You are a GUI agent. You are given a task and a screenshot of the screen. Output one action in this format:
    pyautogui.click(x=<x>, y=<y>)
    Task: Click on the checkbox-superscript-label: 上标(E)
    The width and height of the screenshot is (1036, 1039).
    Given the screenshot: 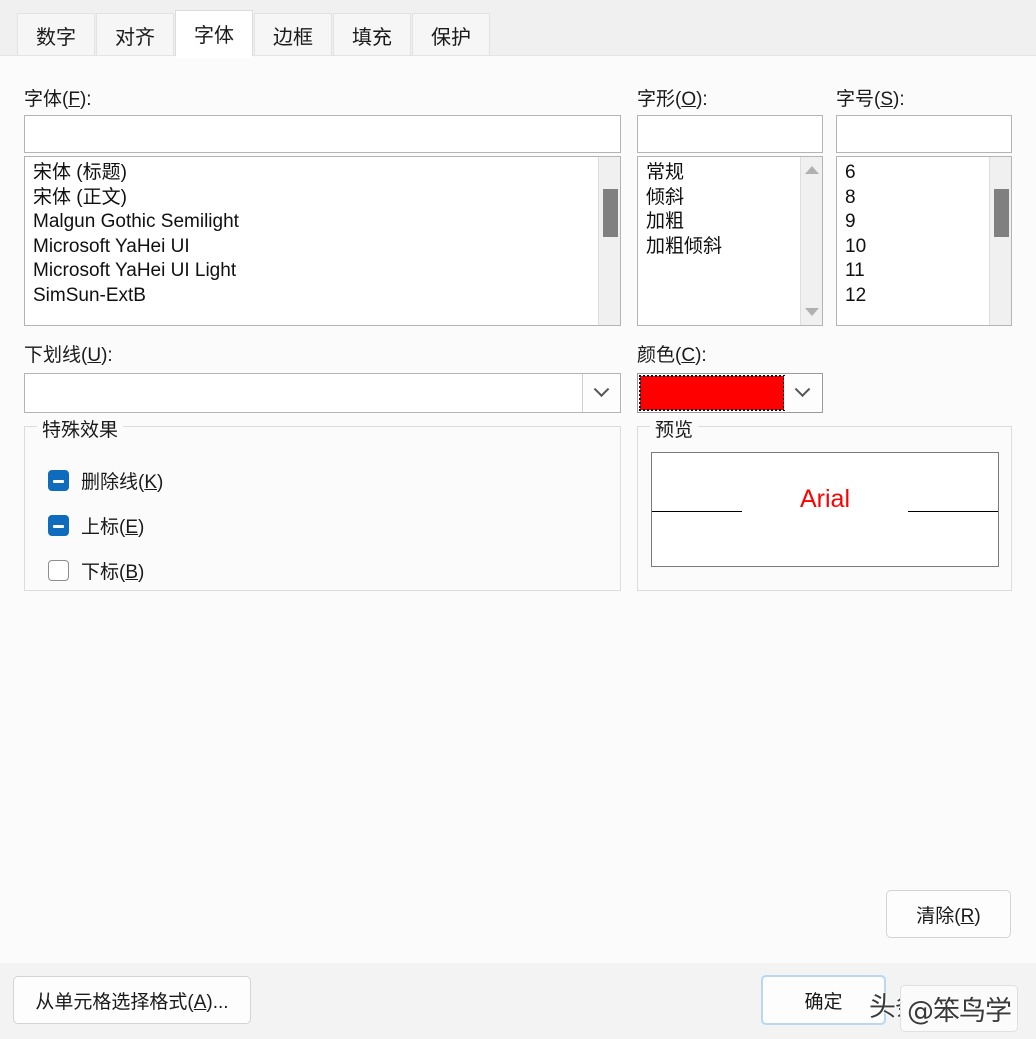 What is the action you would take?
    pyautogui.click(x=113, y=527)
    